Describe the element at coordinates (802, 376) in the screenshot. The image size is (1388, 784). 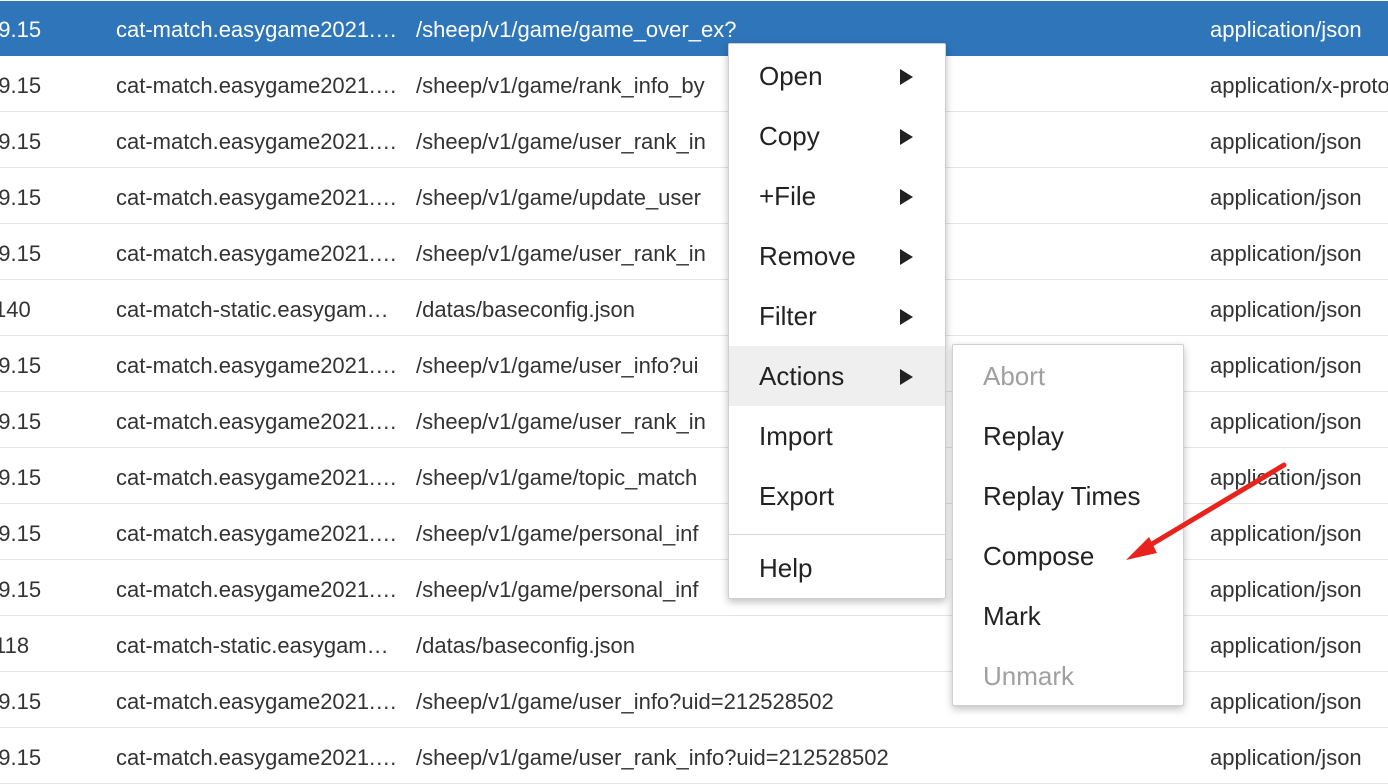
I see `menu-item-label: Actions` at that location.